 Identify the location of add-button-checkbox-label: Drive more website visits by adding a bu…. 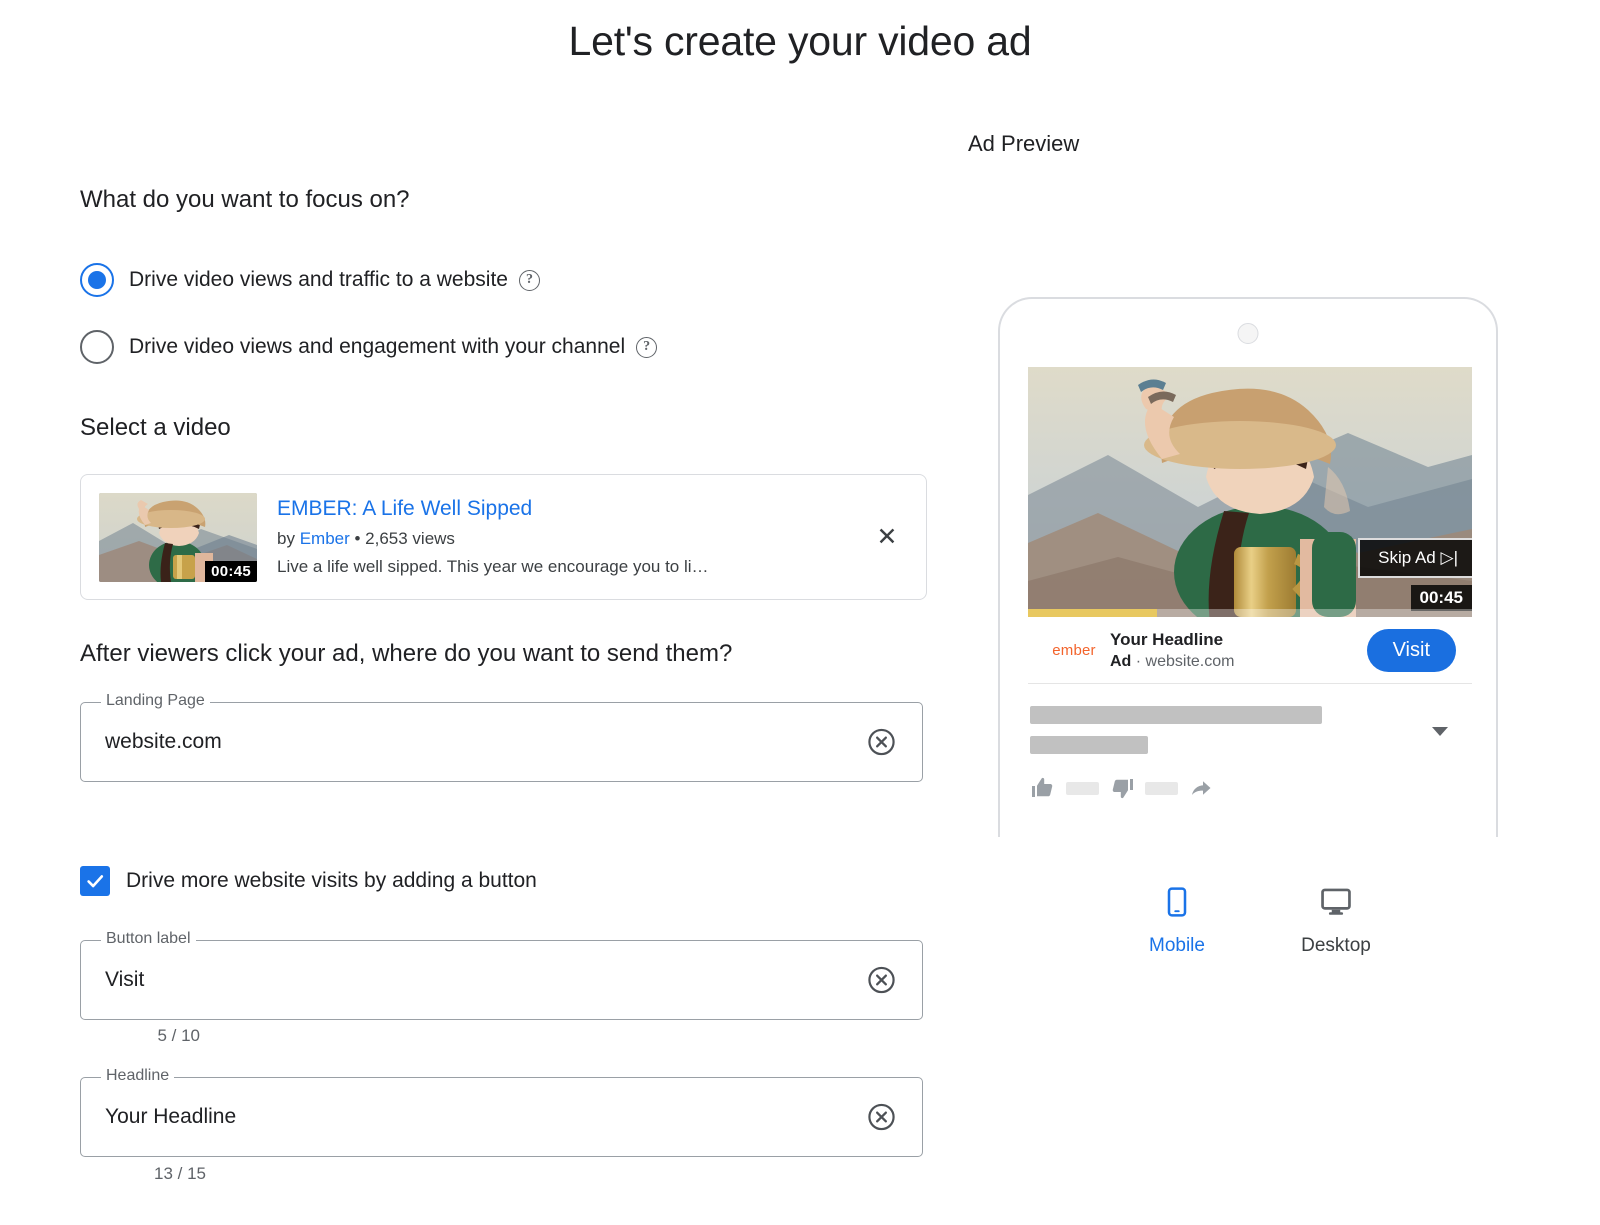
(331, 880).